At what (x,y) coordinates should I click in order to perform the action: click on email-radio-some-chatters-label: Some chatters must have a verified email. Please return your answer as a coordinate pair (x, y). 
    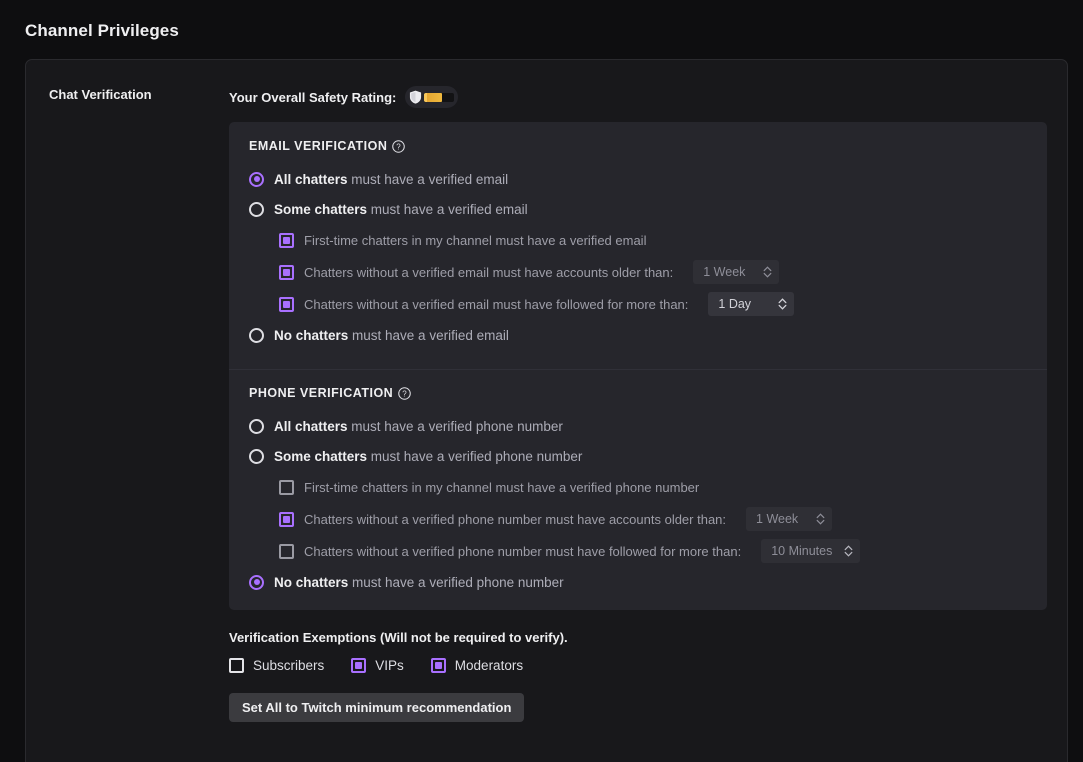
    Looking at the image, I should click on (401, 209).